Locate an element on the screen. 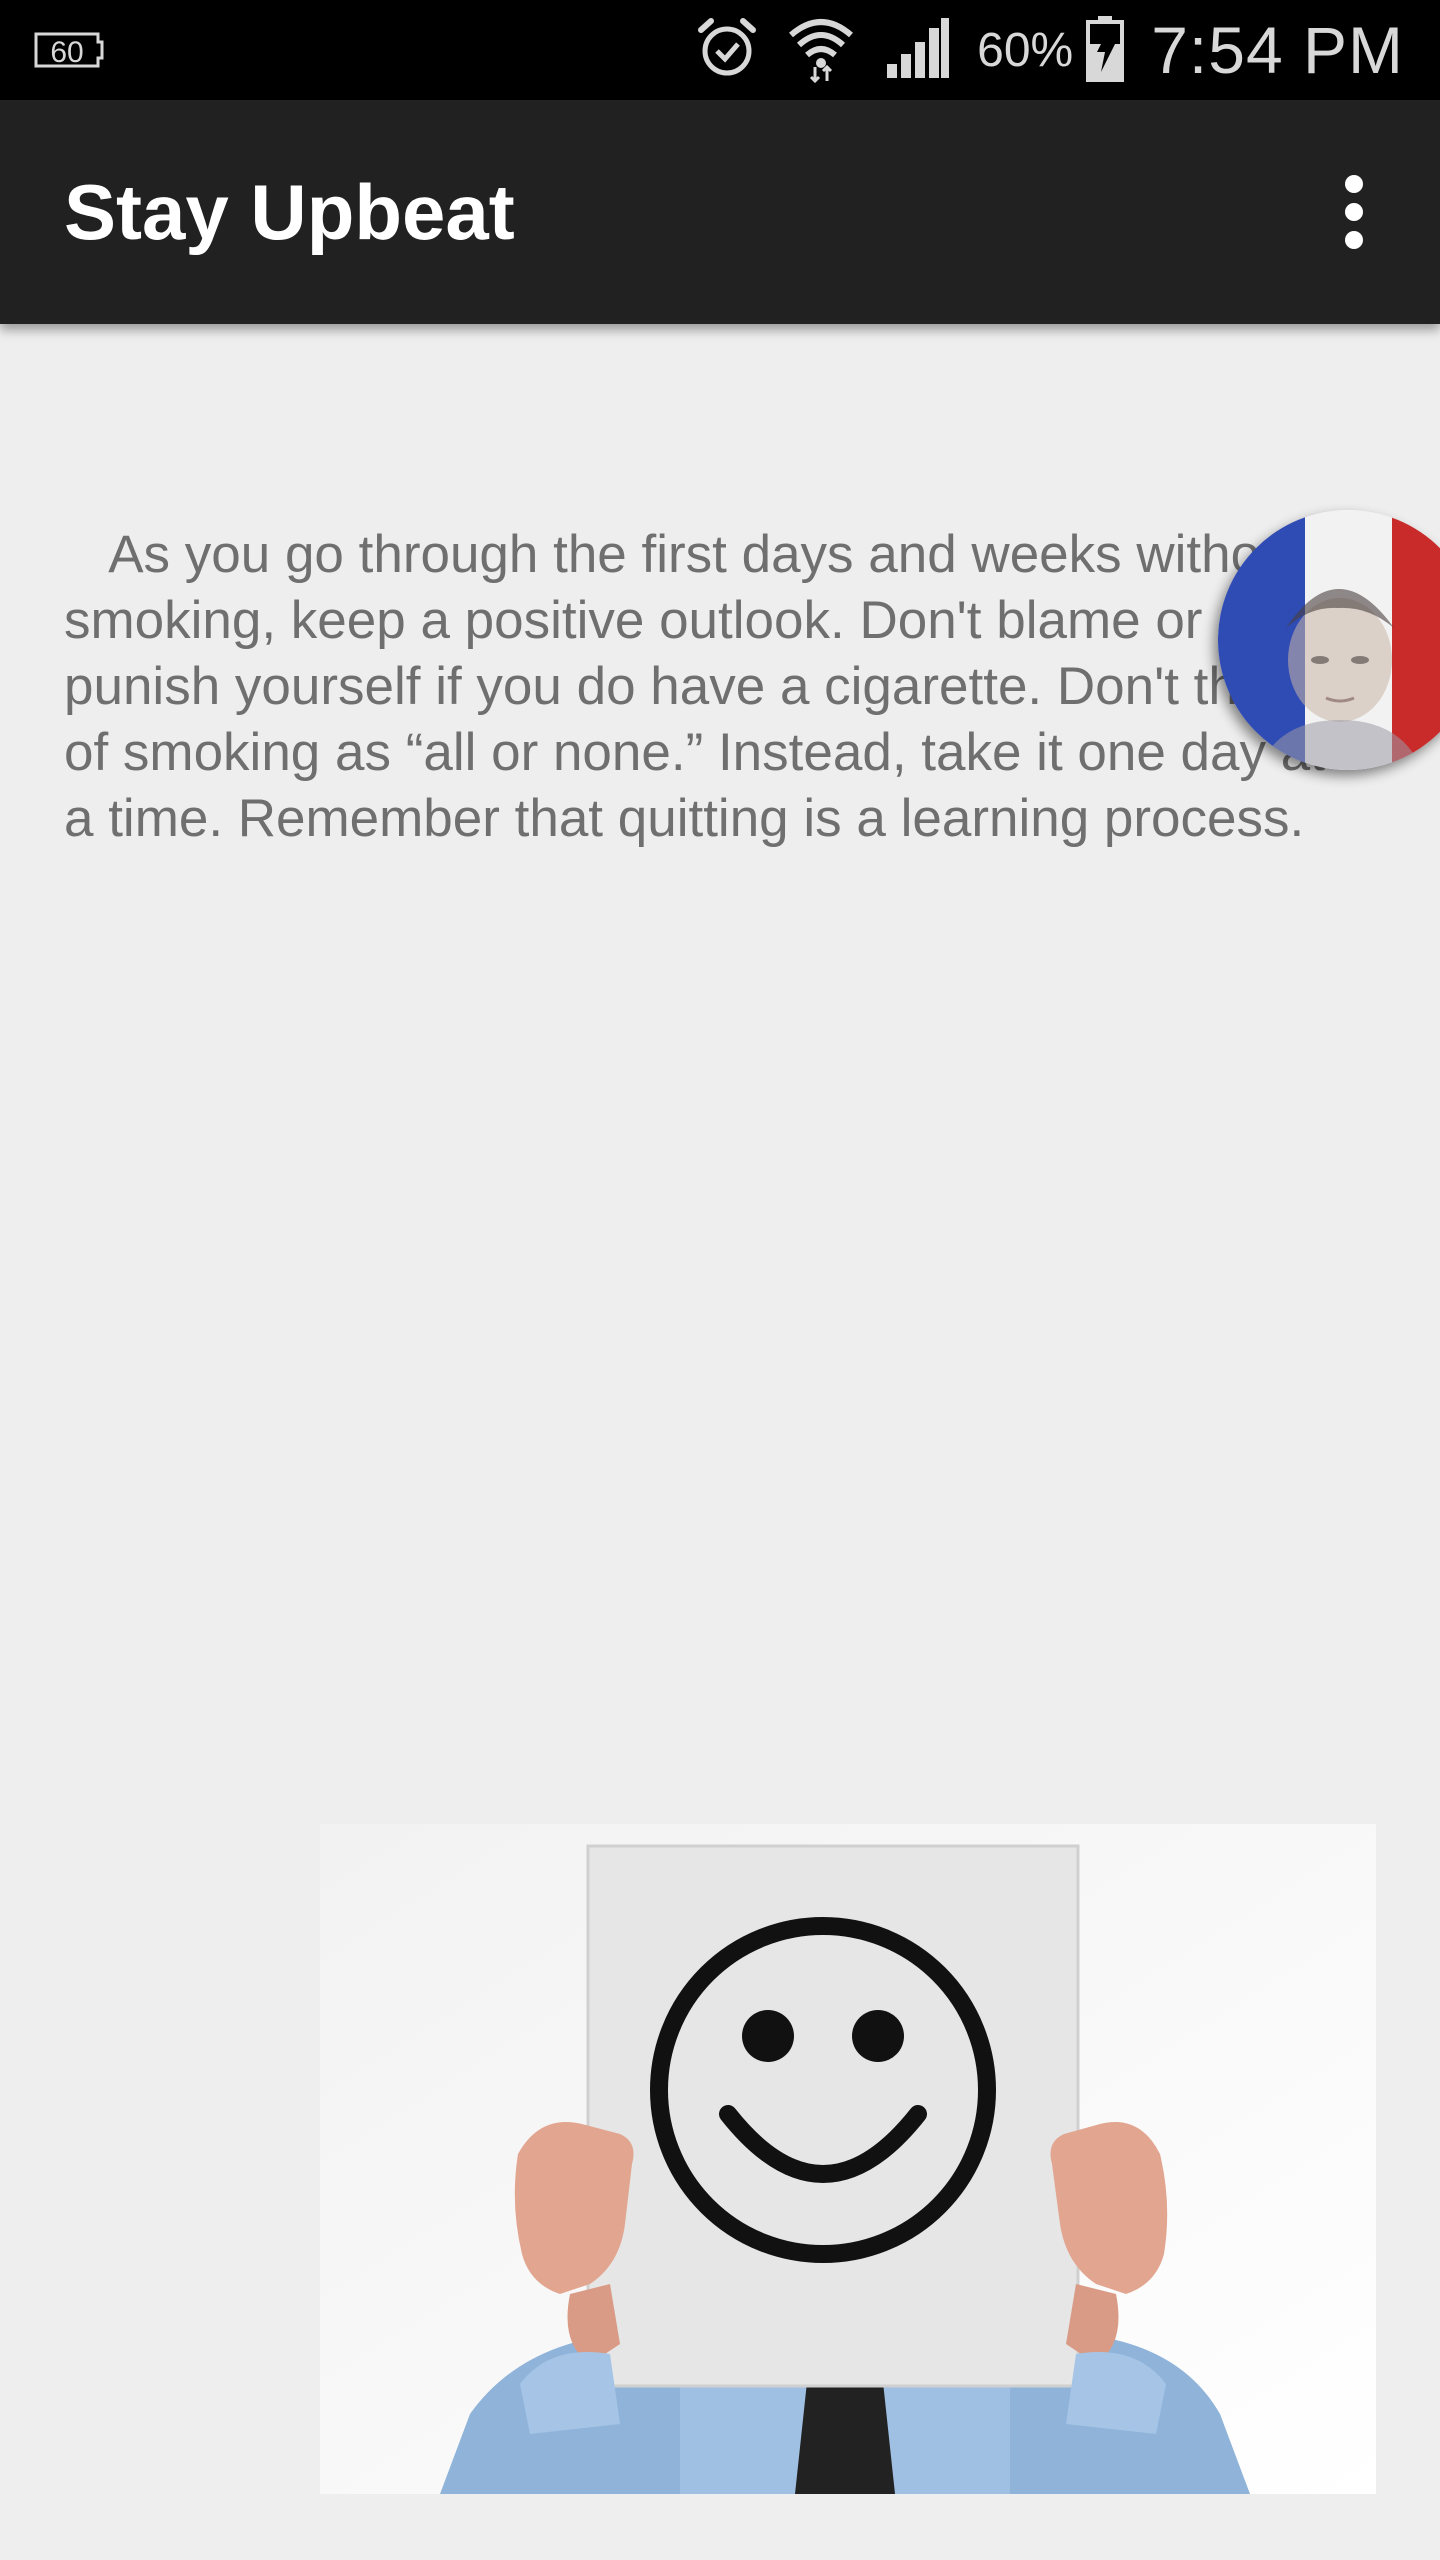 The width and height of the screenshot is (1440, 2560). svg-text: 60 is located at coordinates (66, 52).